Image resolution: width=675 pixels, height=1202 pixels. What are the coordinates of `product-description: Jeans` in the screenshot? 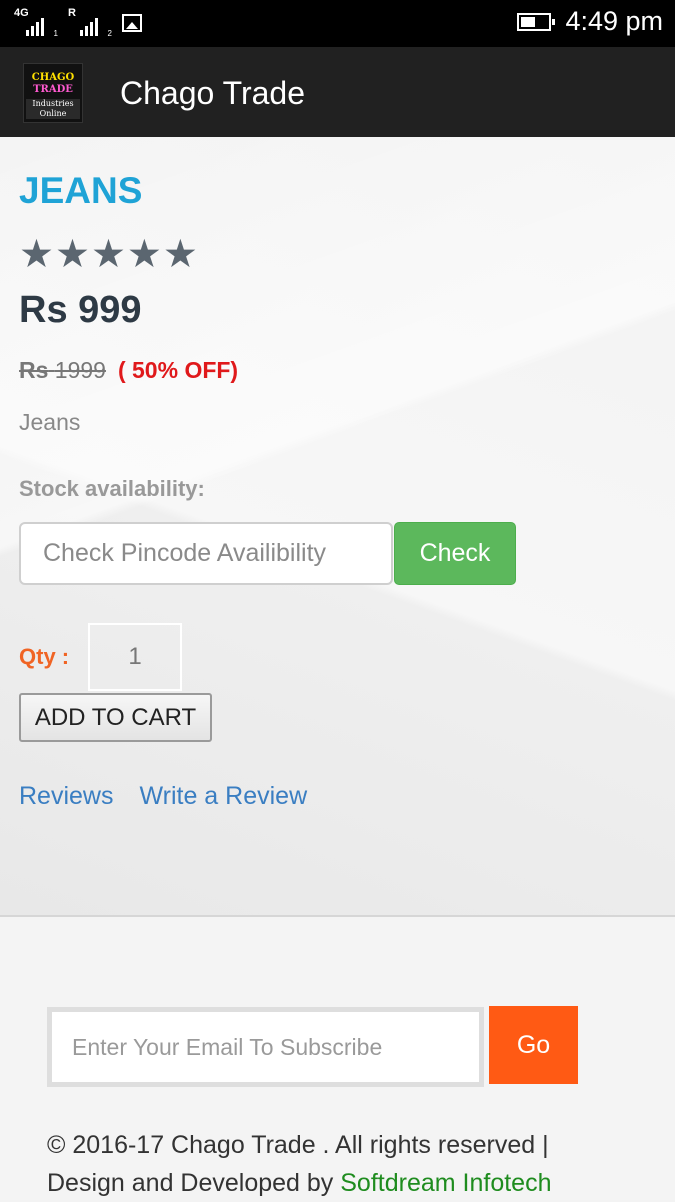 It's located at (50, 422).